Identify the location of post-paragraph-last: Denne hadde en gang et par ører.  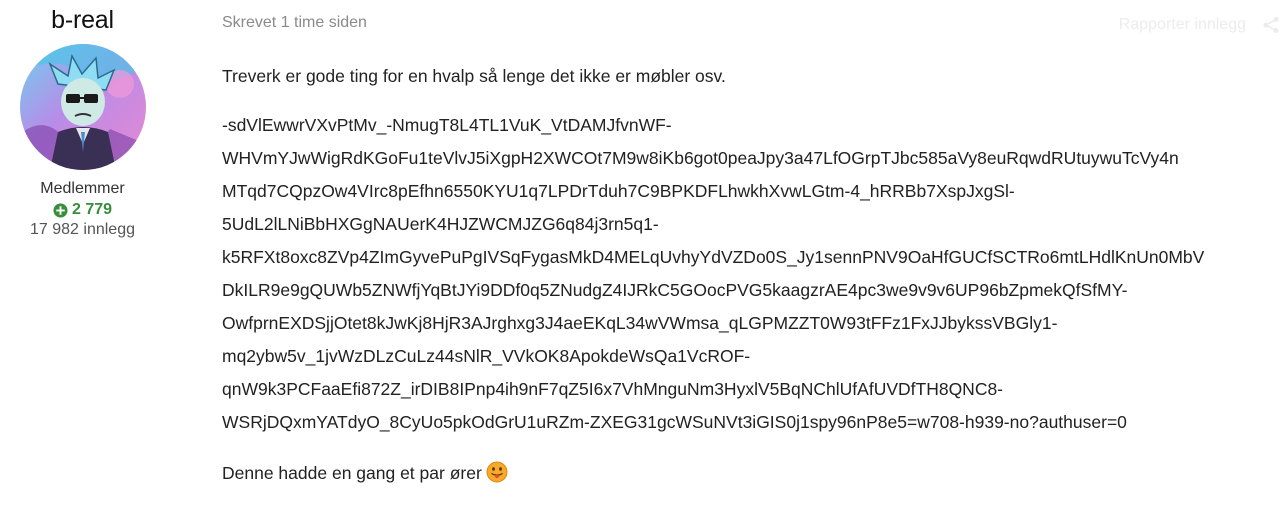
(751, 472).